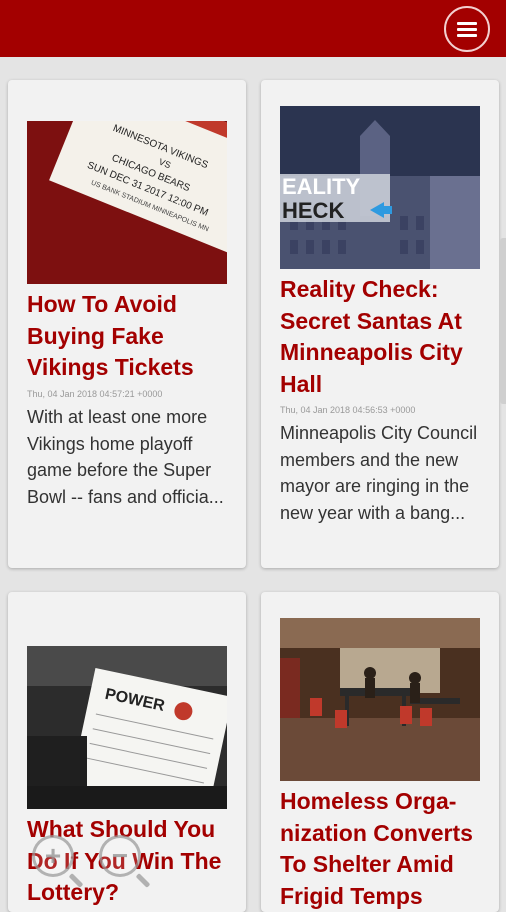  What do you see at coordinates (380, 187) in the screenshot?
I see `article-image-city-hall: EALITY HECK` at bounding box center [380, 187].